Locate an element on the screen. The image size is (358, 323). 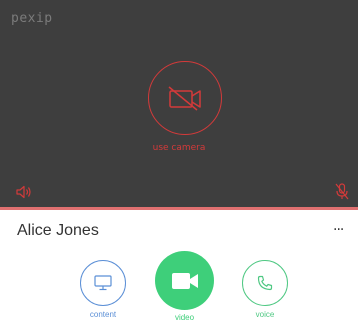
use-camera-label: use camera is located at coordinates (179, 148).